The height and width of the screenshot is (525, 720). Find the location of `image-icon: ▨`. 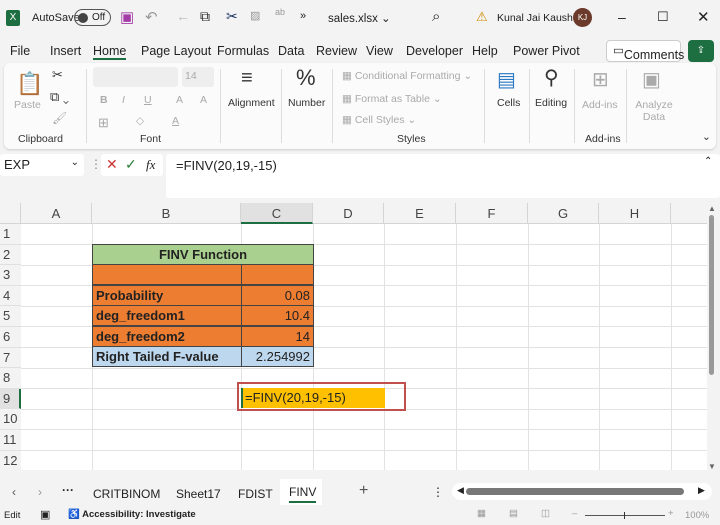

image-icon: ▨ is located at coordinates (255, 15).